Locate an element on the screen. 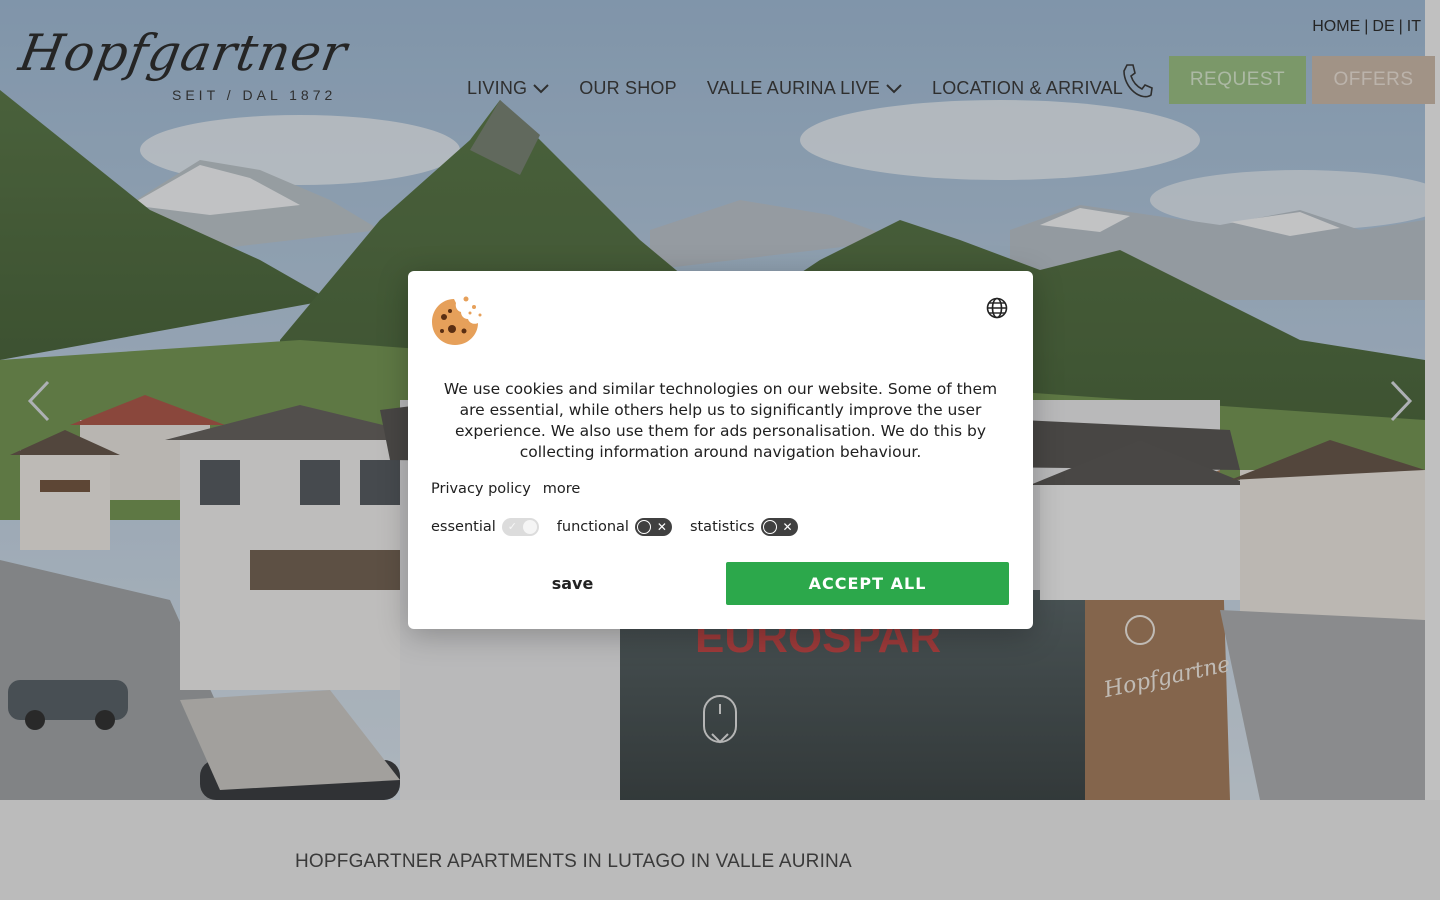 The width and height of the screenshot is (1440, 900). toggle-essential: essential ✓ is located at coordinates (485, 527).